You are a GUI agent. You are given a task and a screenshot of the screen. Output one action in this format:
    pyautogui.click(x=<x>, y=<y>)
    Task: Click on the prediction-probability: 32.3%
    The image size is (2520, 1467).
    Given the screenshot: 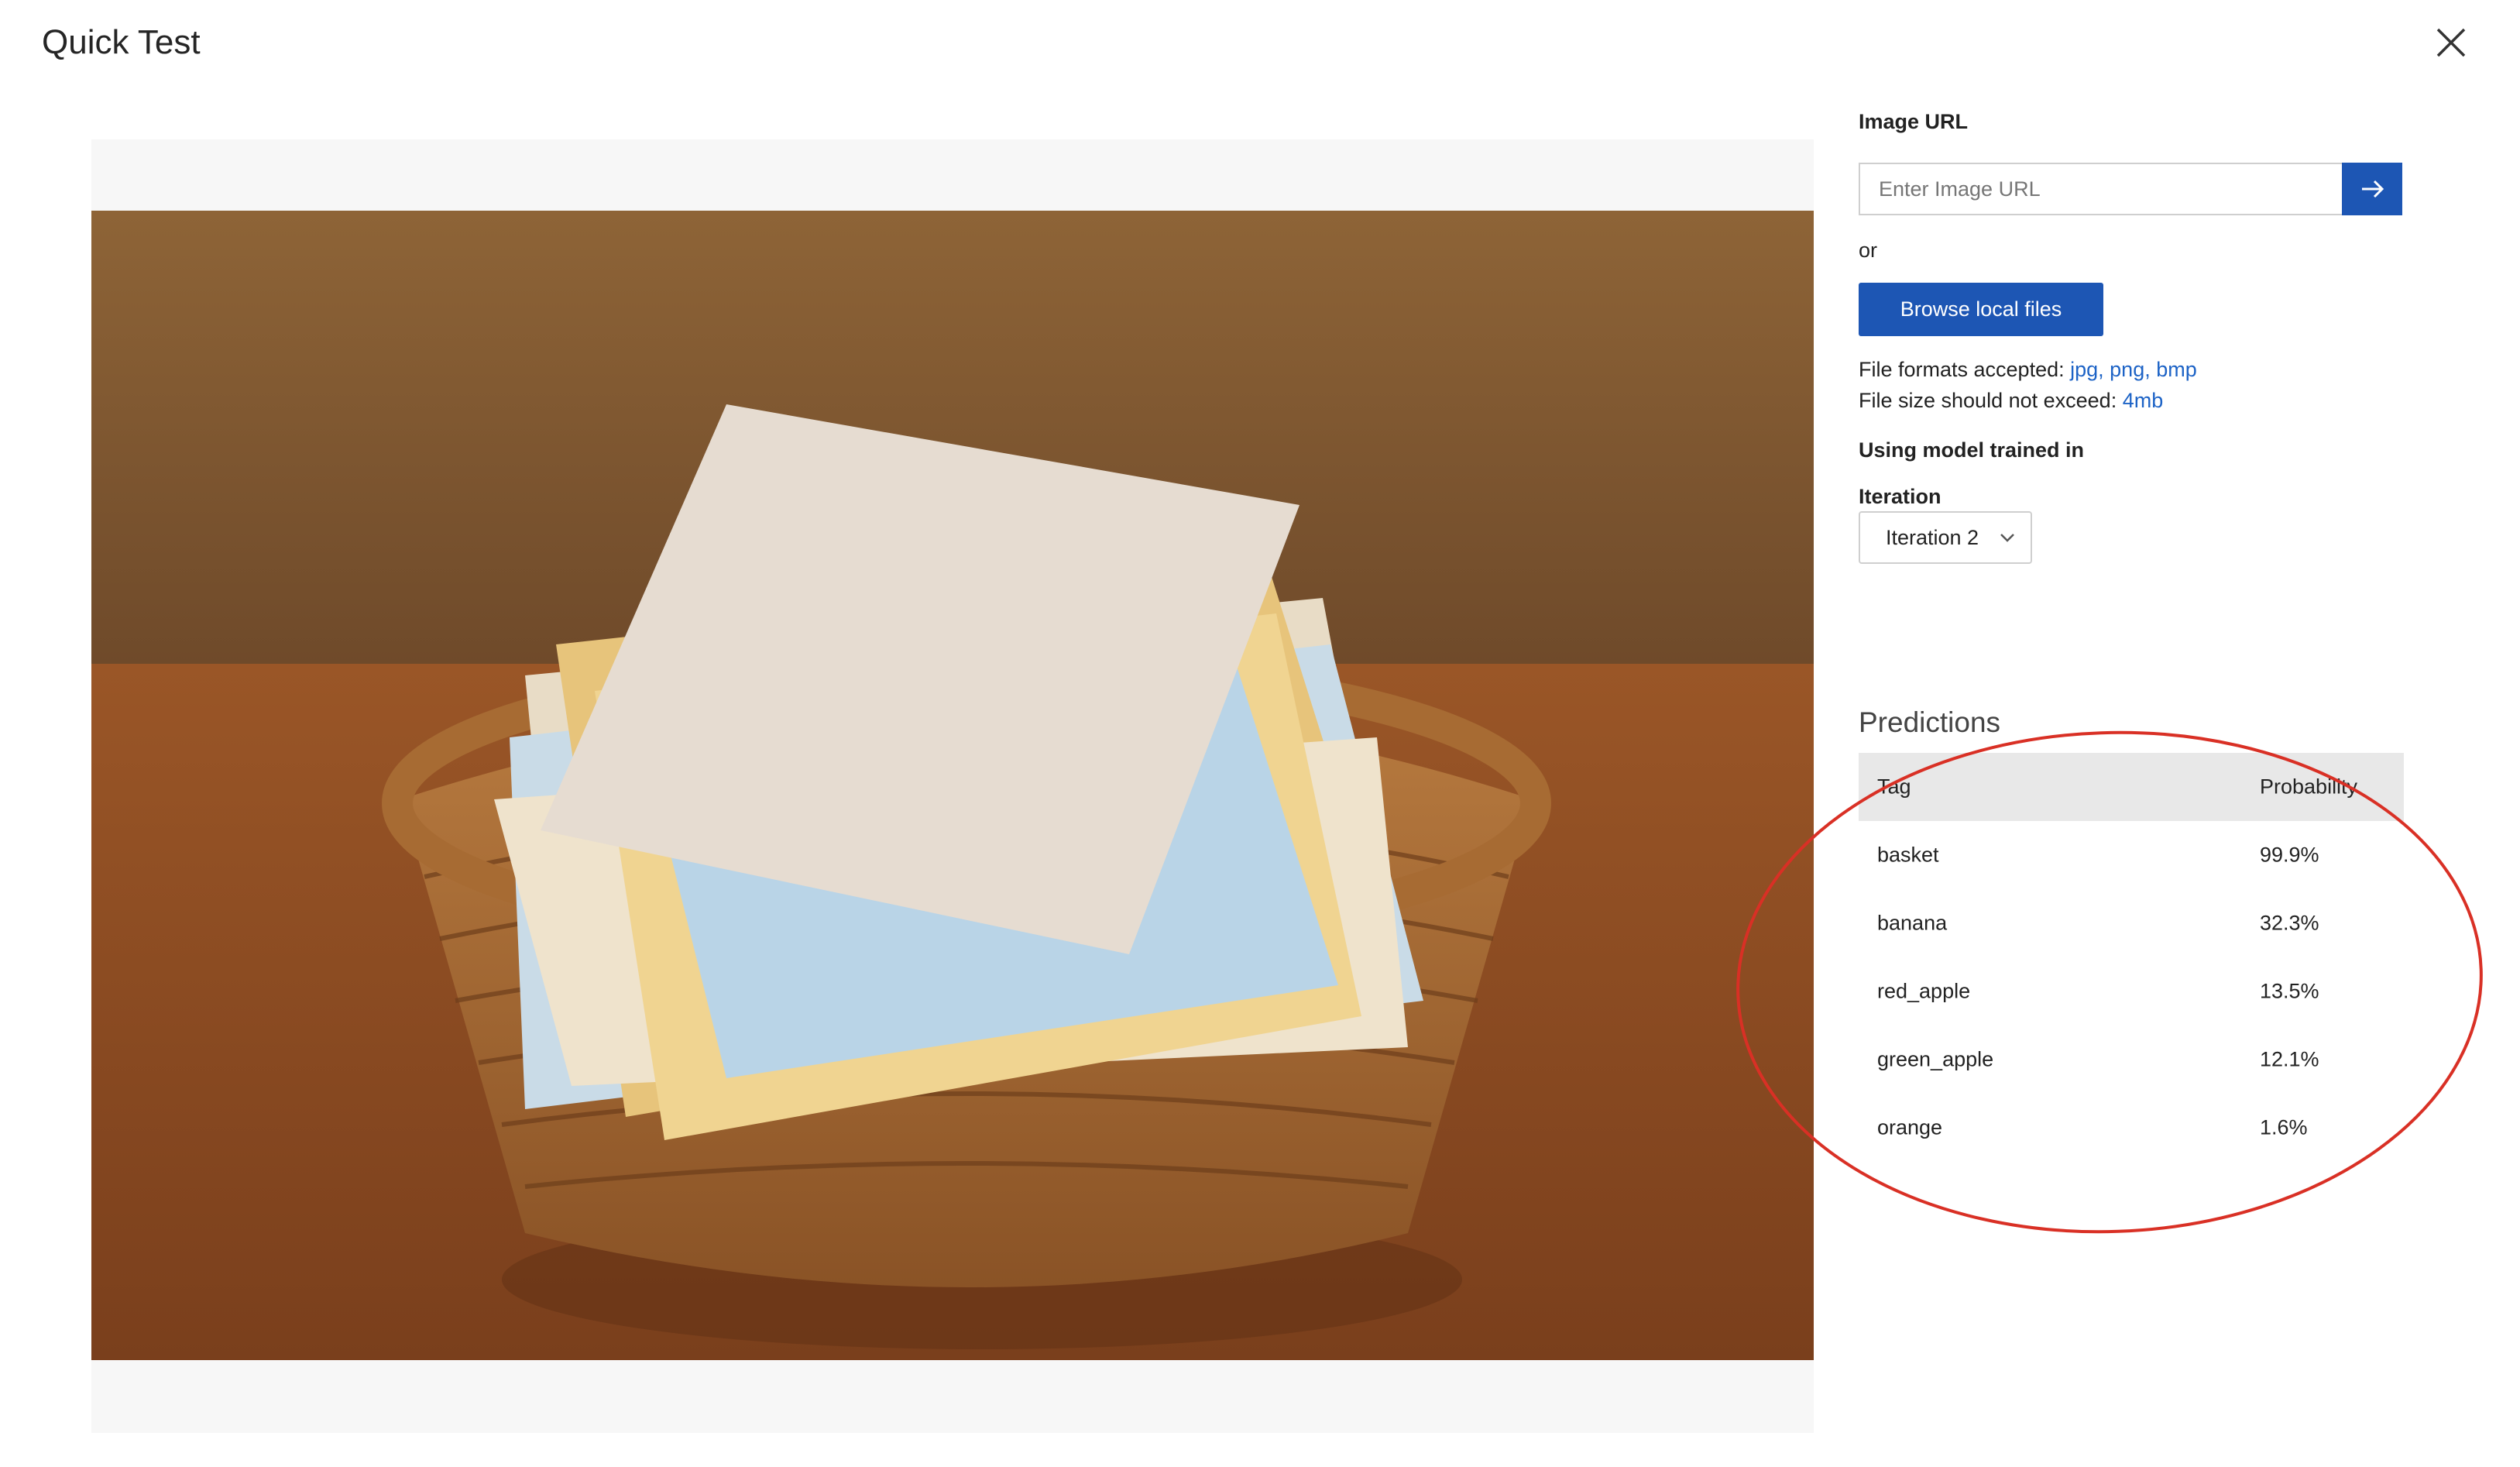 What is the action you would take?
    pyautogui.click(x=2290, y=923)
    